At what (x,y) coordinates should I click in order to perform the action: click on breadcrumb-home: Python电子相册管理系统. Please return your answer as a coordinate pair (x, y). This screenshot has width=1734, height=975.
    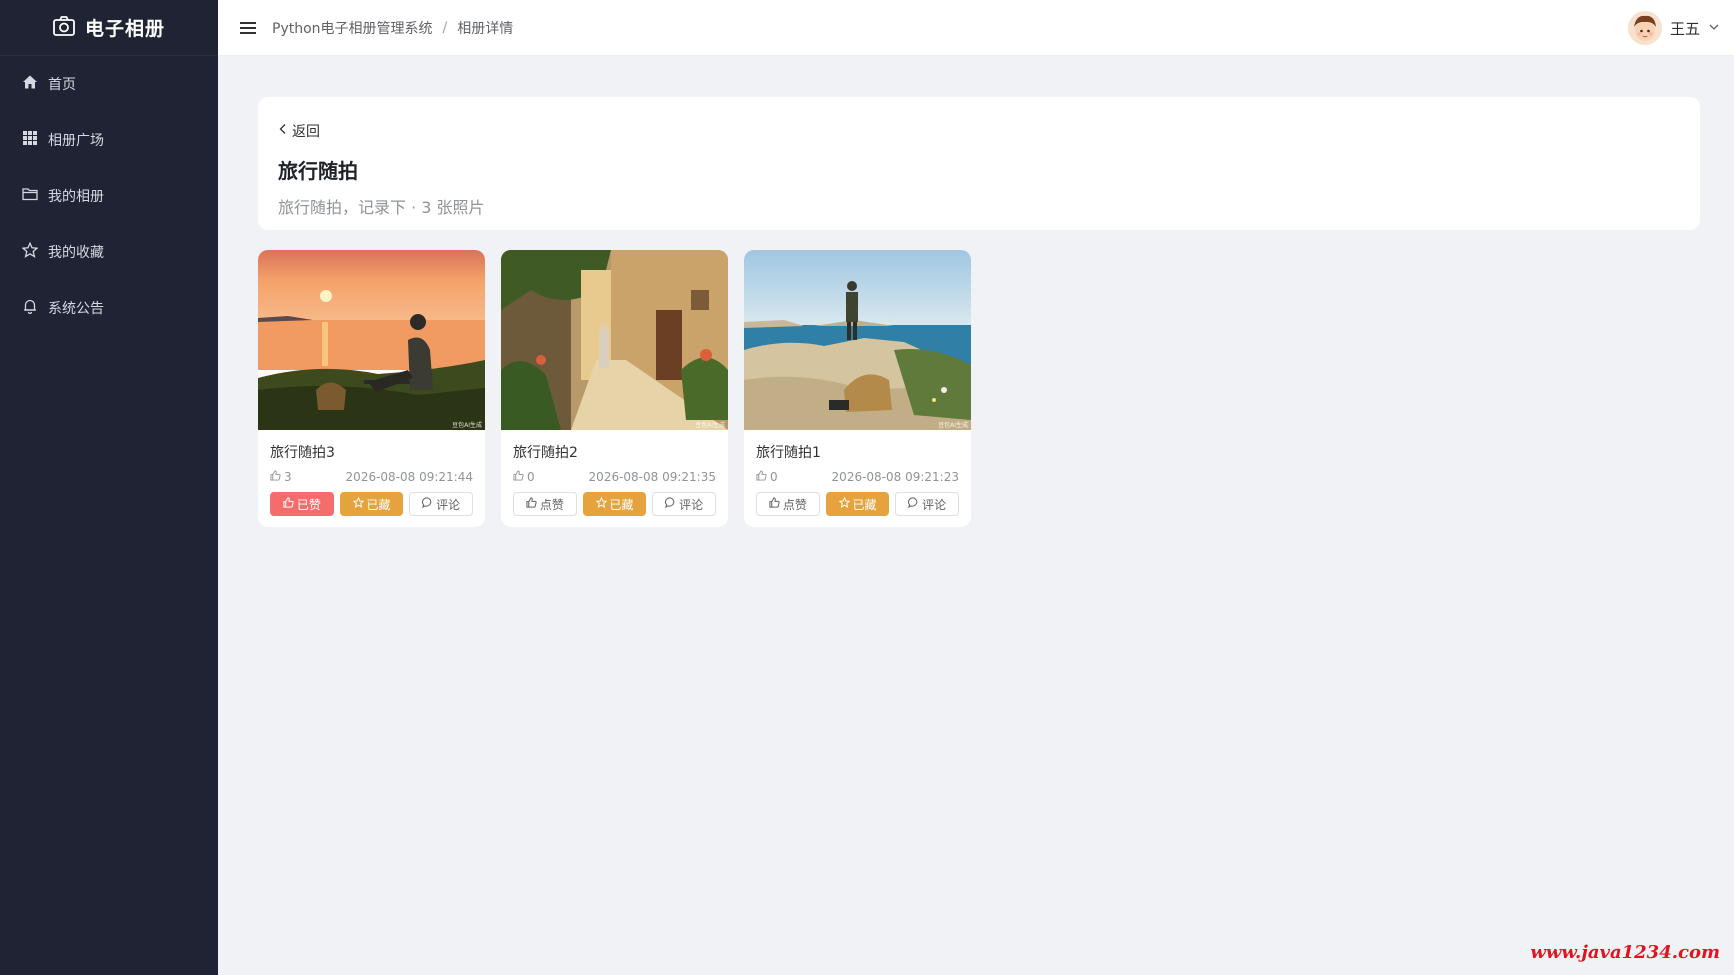
    Looking at the image, I should click on (352, 28).